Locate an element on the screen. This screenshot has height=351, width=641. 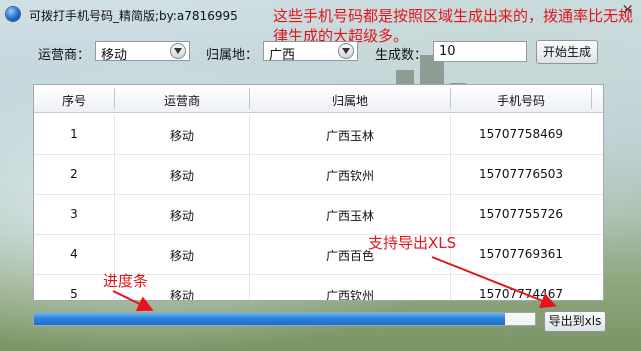
app-icon is located at coordinates (13, 14).